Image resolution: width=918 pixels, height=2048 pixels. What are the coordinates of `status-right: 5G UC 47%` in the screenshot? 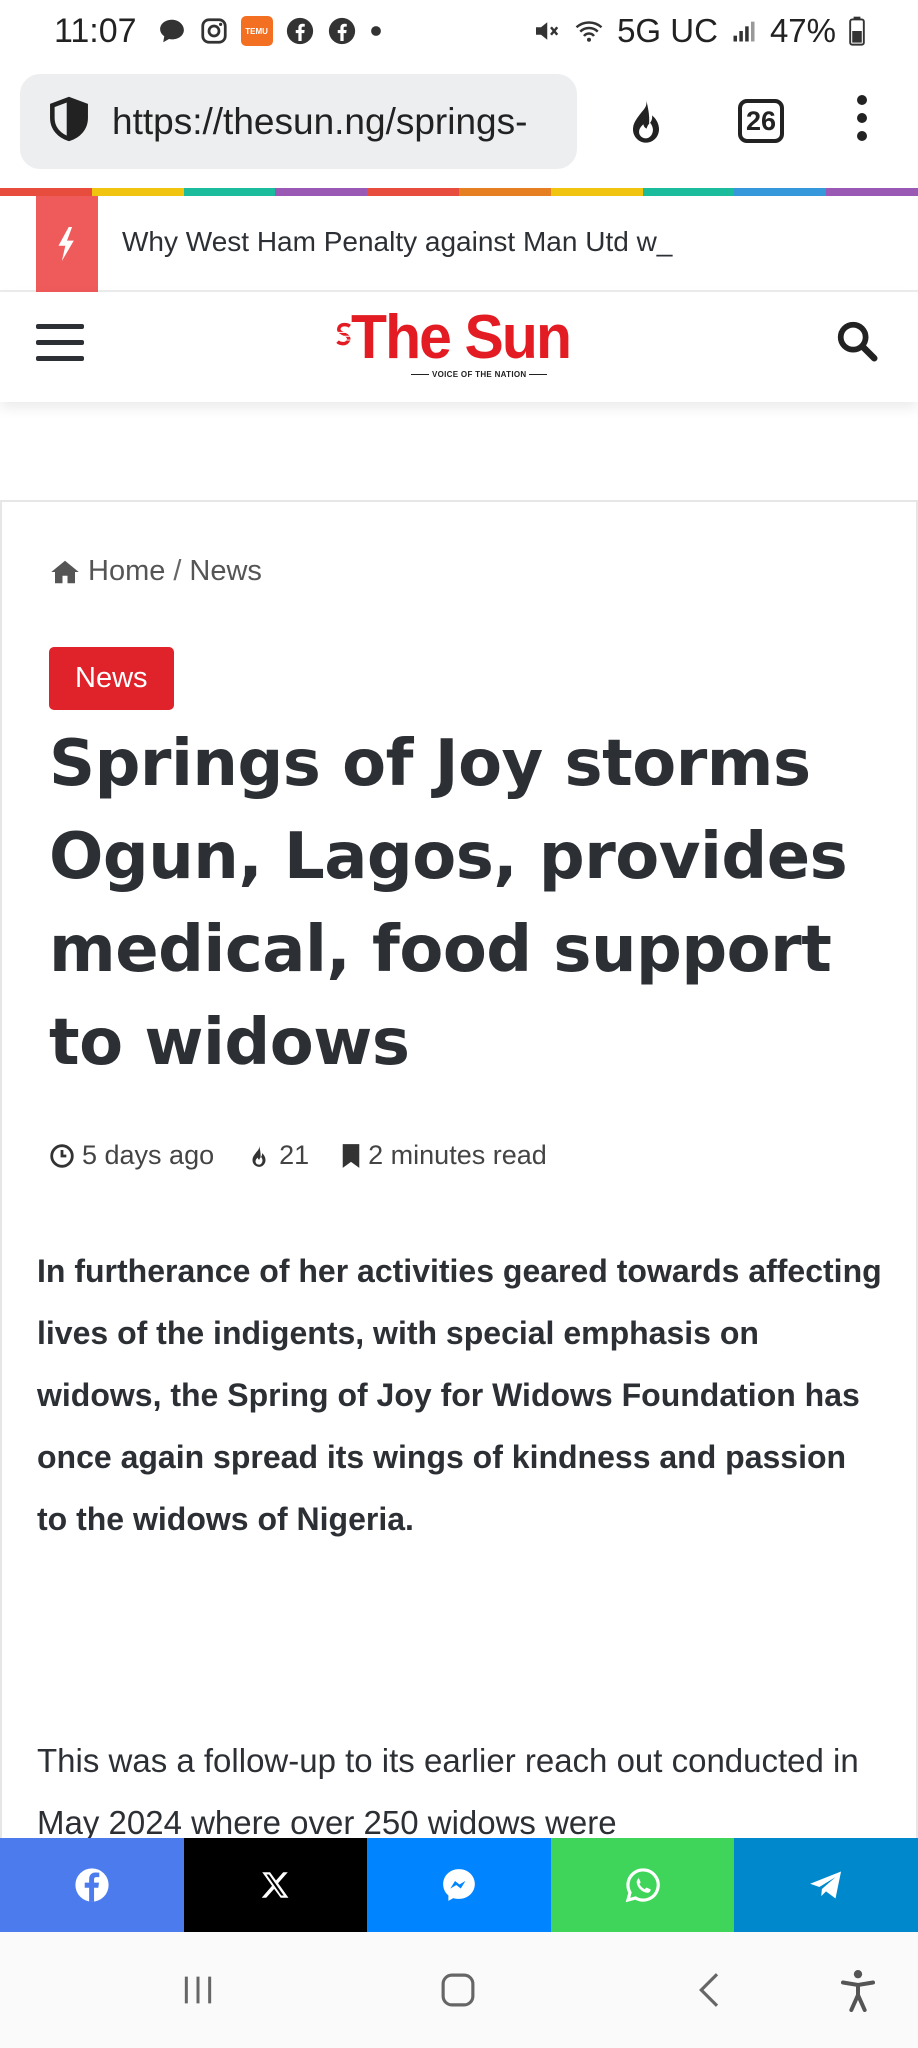 It's located at (698, 31).